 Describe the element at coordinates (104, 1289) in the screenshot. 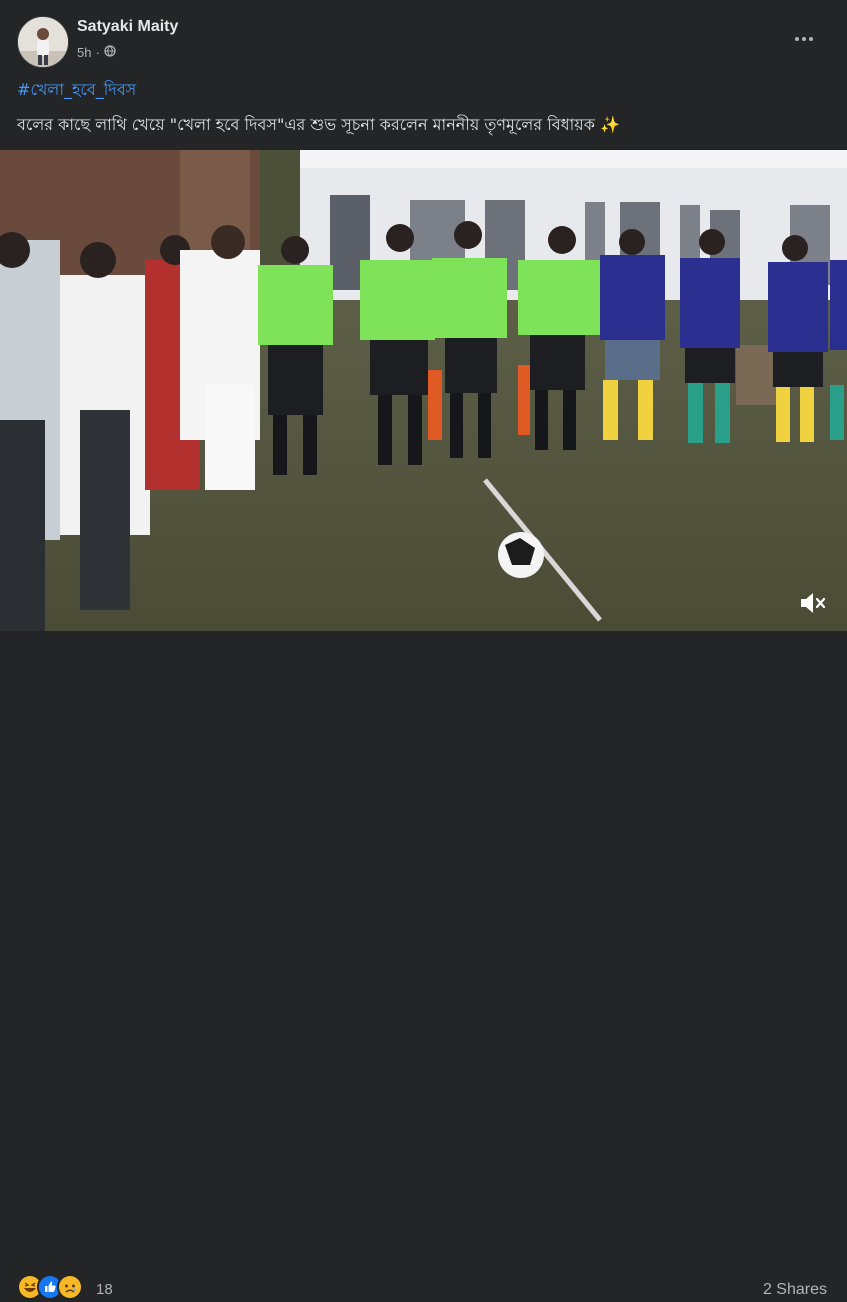

I see `reaction-count: 18` at that location.